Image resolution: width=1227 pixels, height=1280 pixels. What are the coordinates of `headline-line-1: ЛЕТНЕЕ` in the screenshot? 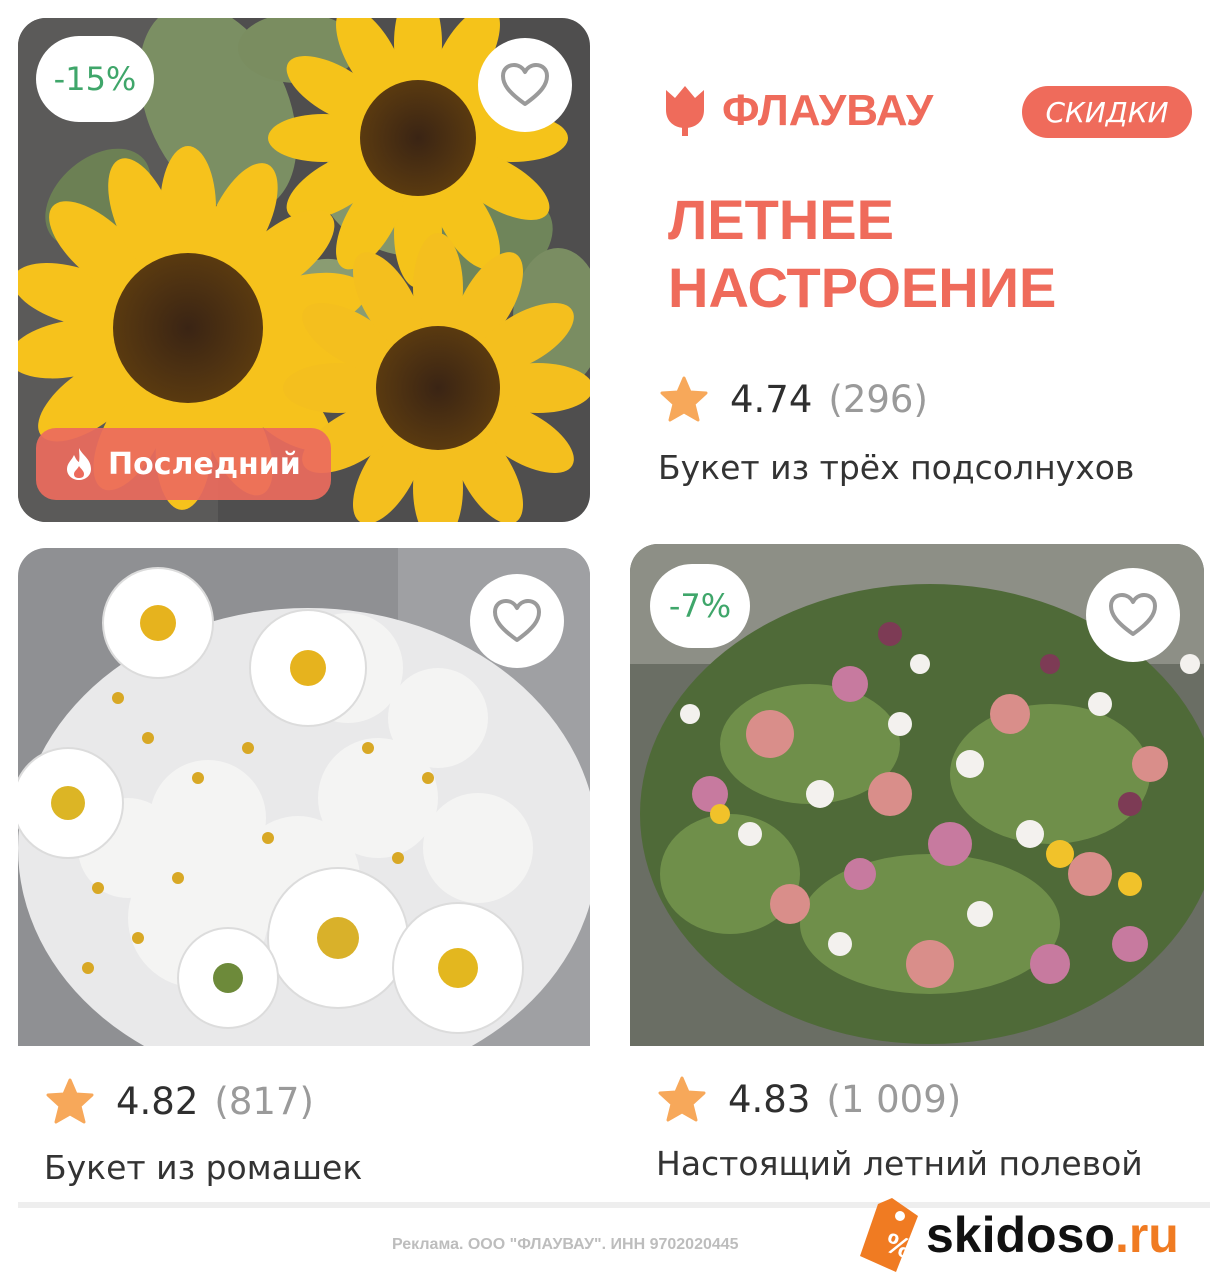 It's located at (781, 219).